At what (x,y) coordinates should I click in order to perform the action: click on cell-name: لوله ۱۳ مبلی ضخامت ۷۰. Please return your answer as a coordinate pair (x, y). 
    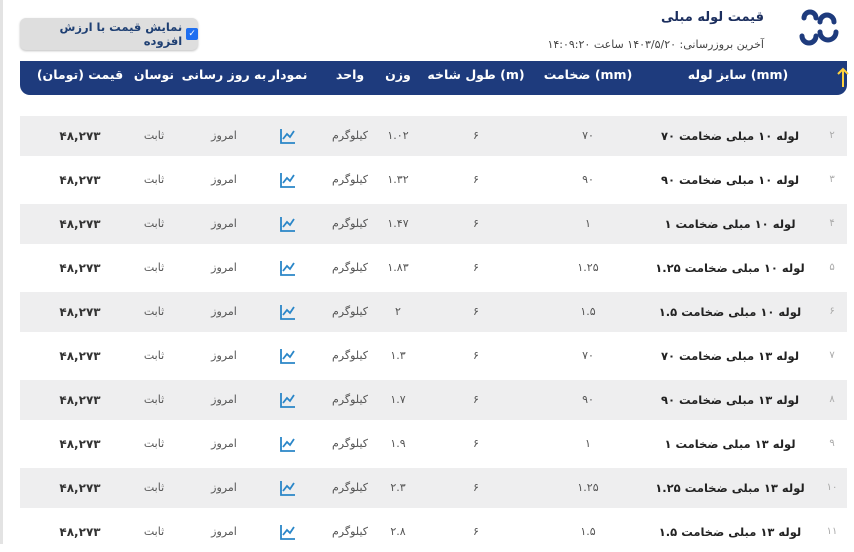
    Looking at the image, I should click on (730, 356).